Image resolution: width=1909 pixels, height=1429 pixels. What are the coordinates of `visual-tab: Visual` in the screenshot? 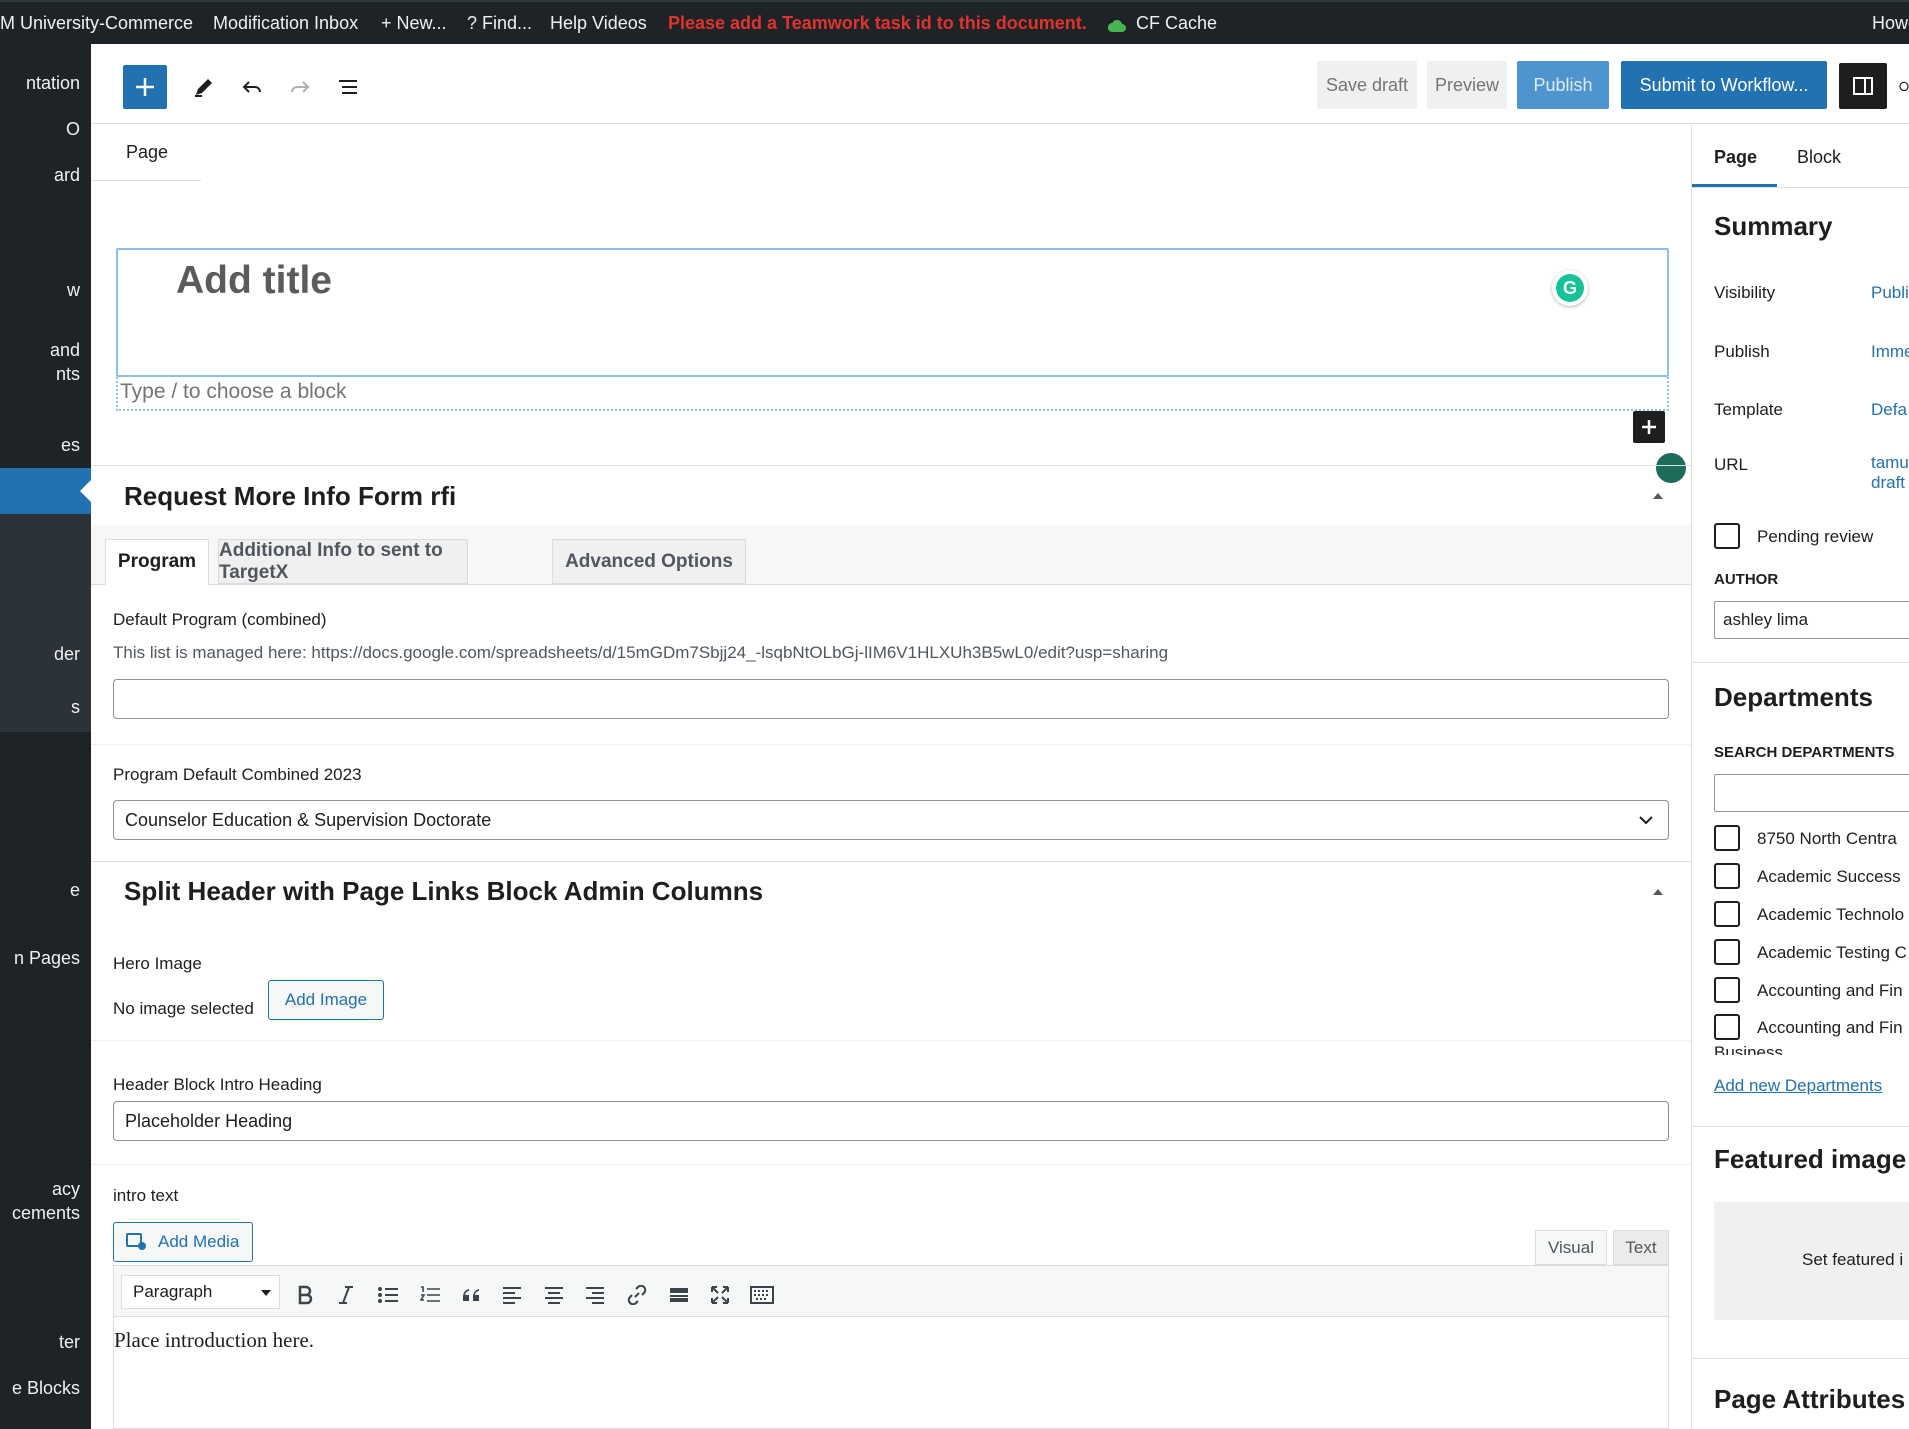 It's located at (1571, 1247).